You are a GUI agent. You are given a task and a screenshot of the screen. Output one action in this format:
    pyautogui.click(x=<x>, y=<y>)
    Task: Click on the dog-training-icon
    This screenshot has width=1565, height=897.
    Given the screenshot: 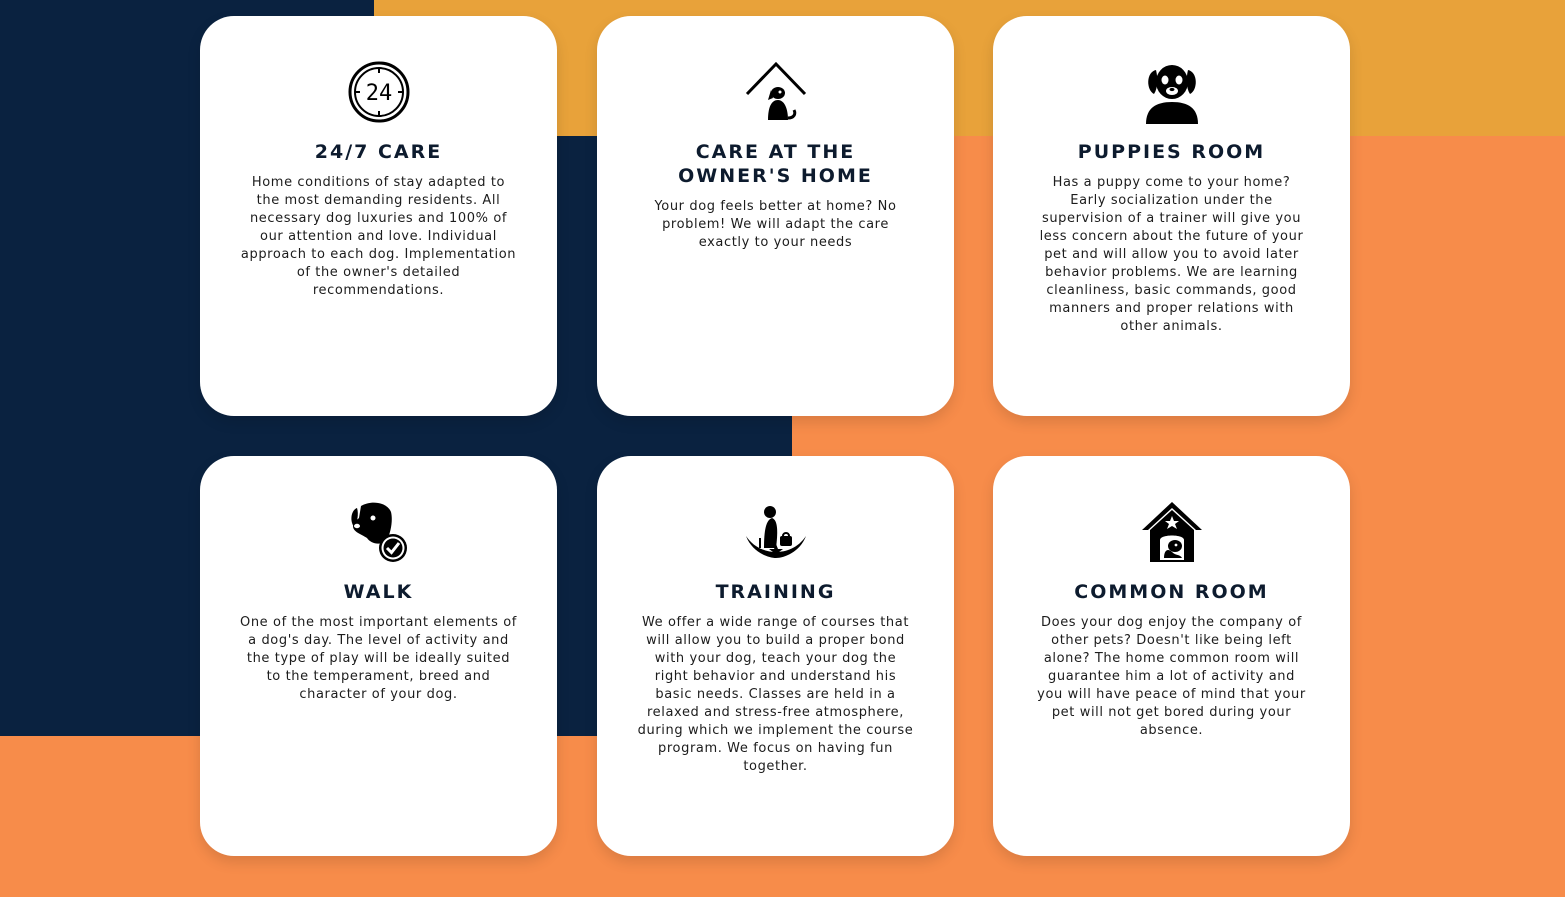 What is the action you would take?
    pyautogui.click(x=775, y=532)
    